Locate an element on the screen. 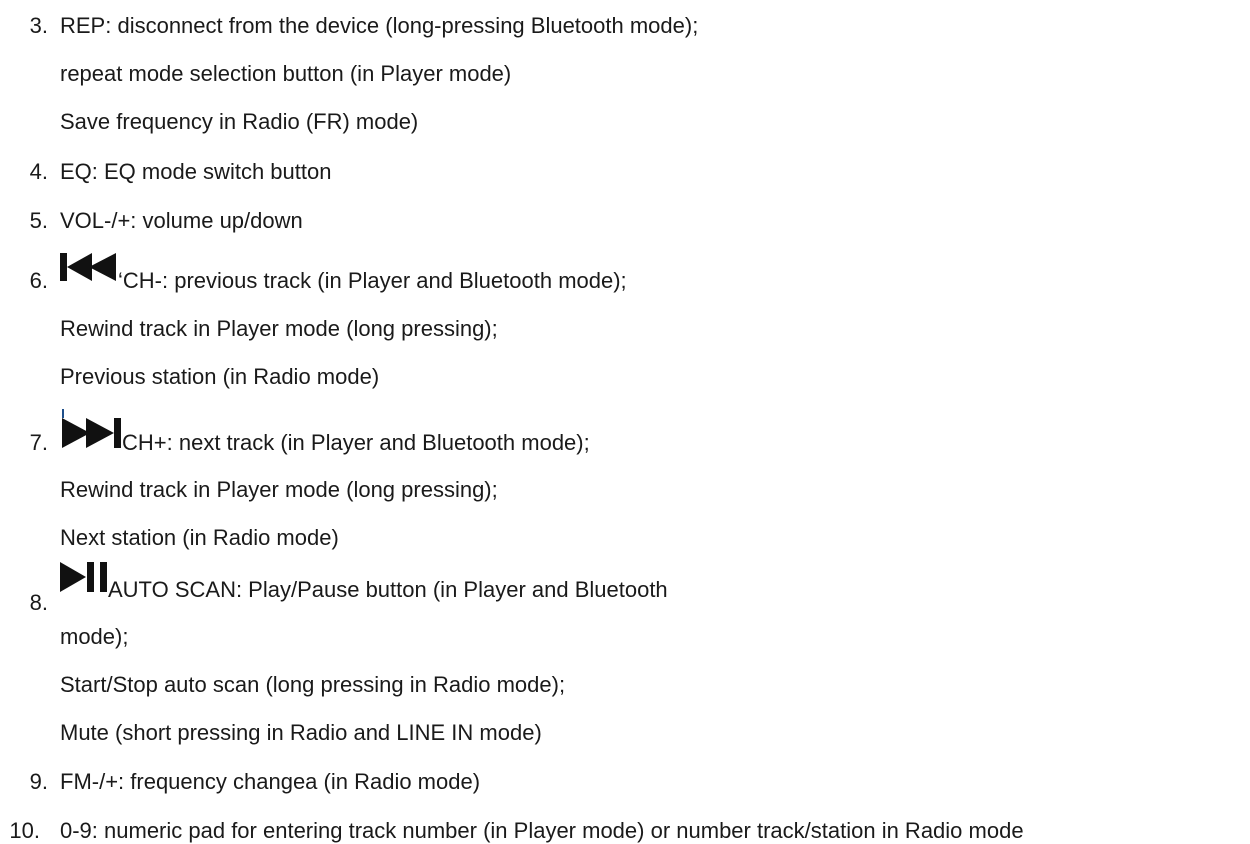 The width and height of the screenshot is (1250, 844). blue-tick-mark is located at coordinates (63, 413).